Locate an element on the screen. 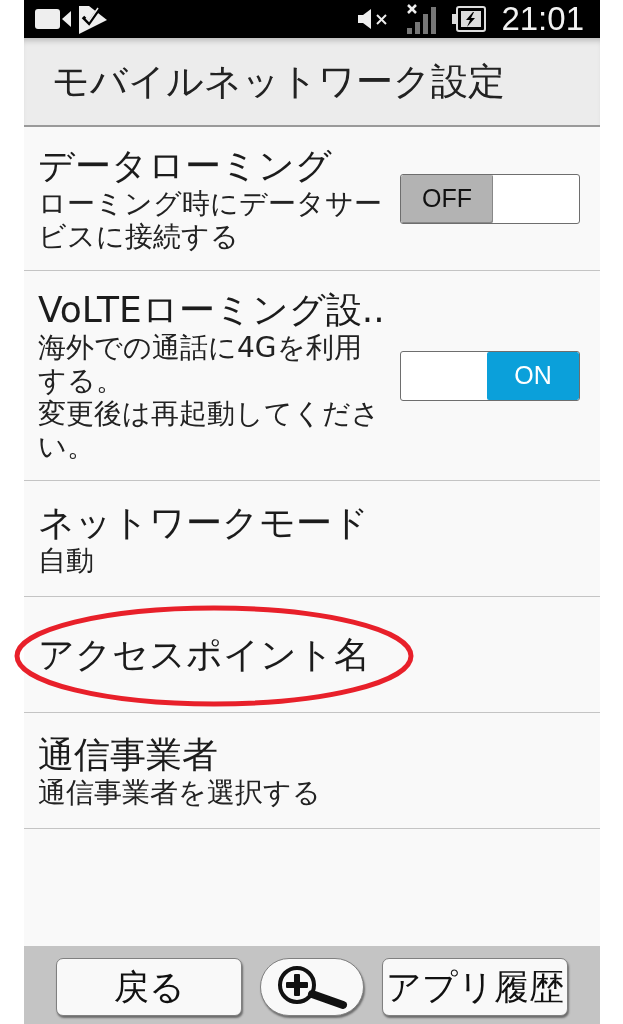 The height and width of the screenshot is (1024, 623). screen-title: モバイルネットワーク設定 is located at coordinates (278, 81).